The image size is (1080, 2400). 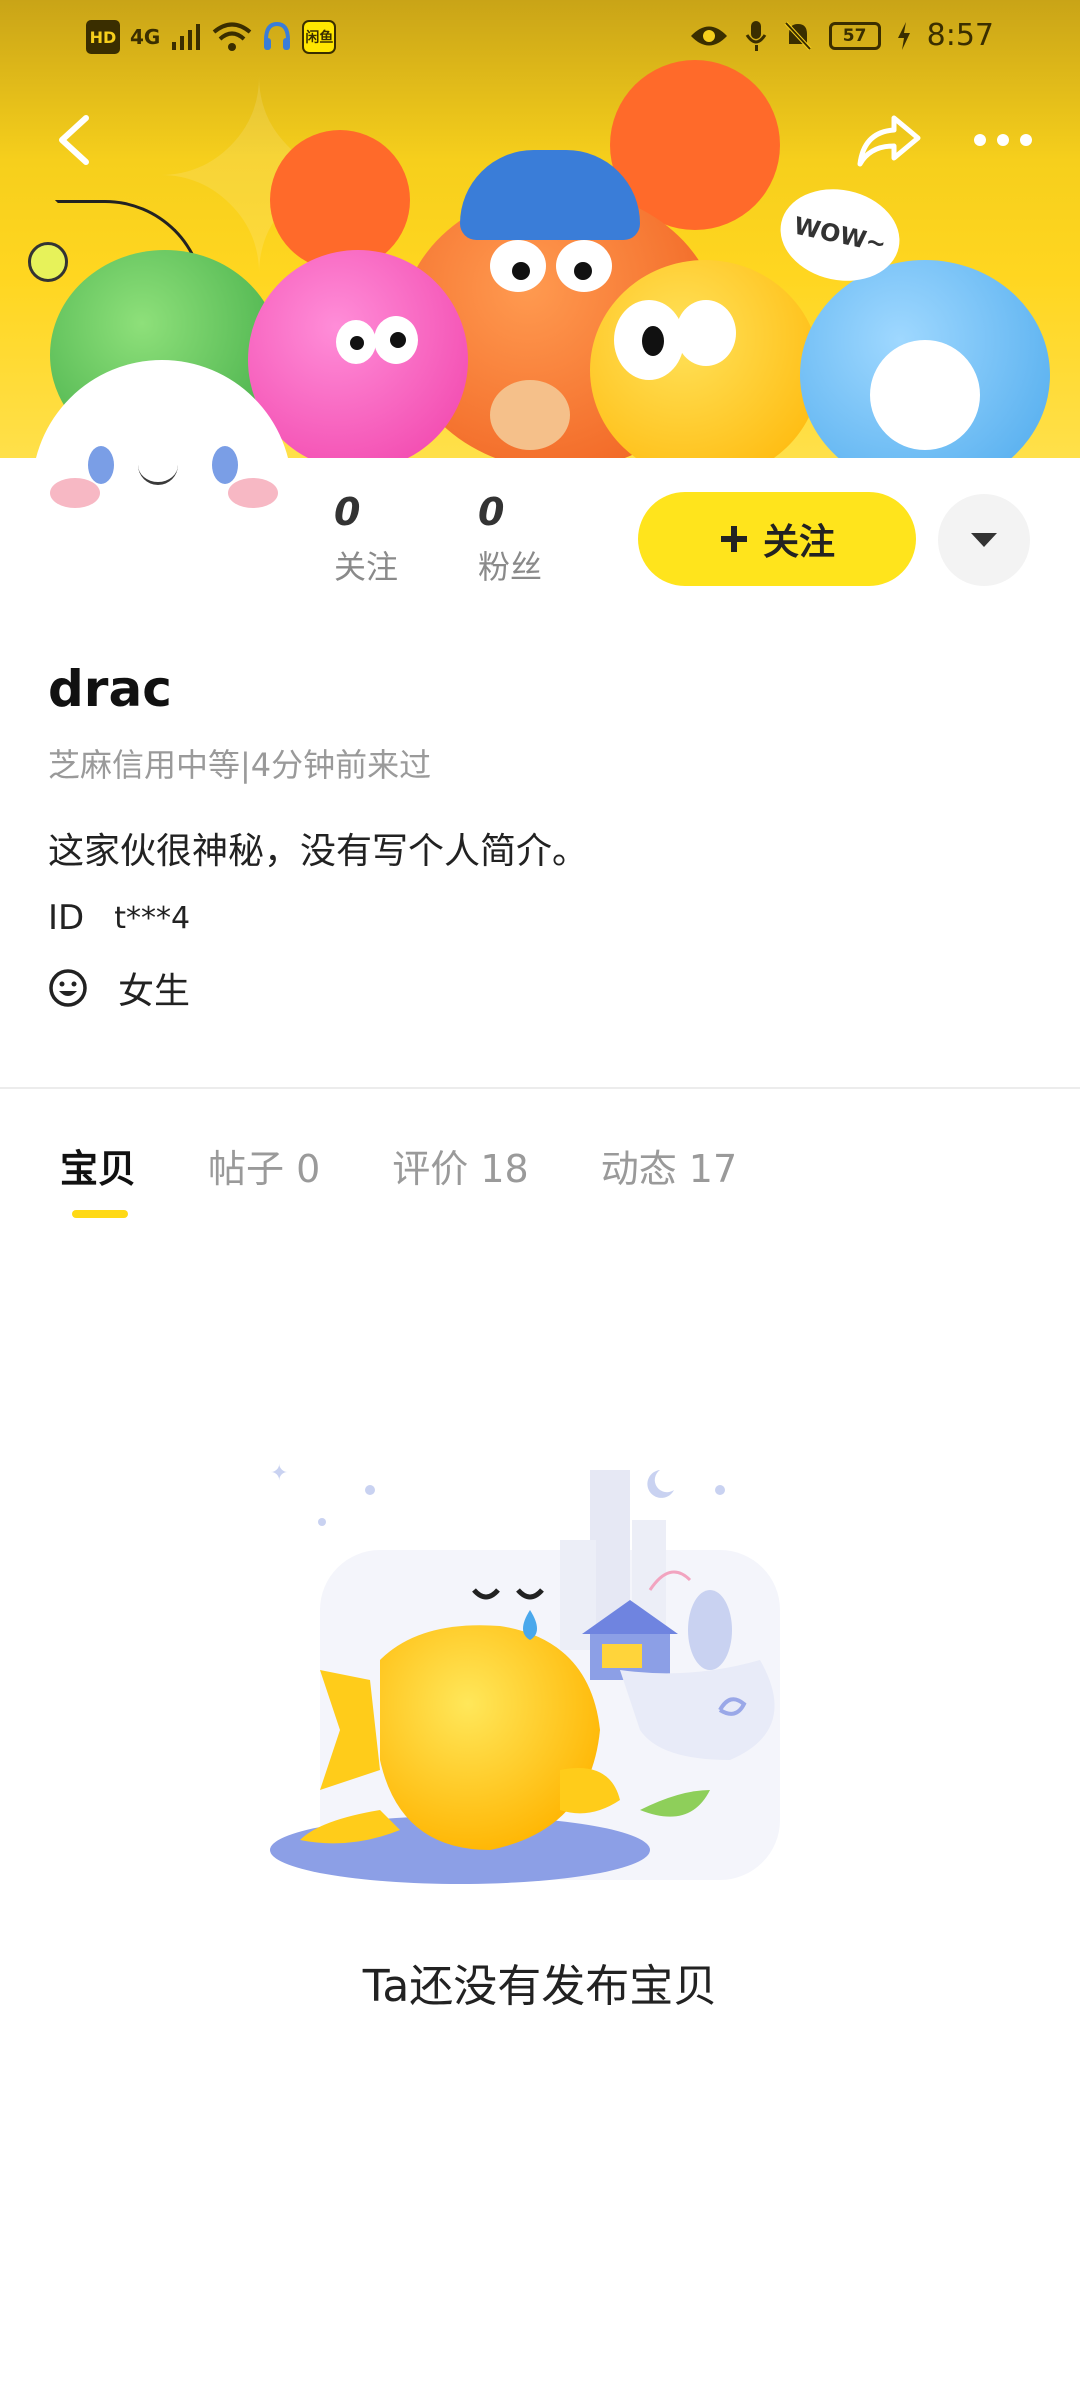 I want to click on following-stat: 0 关注, so click(x=366, y=539).